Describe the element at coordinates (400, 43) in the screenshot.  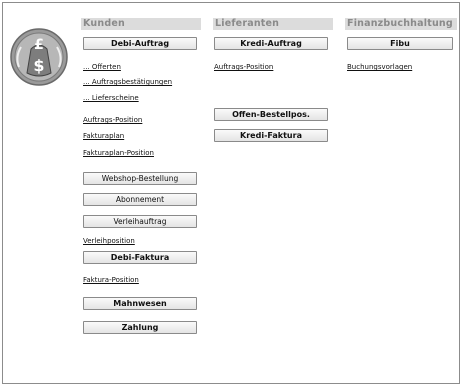
I see `fibu-button: Fibu` at that location.